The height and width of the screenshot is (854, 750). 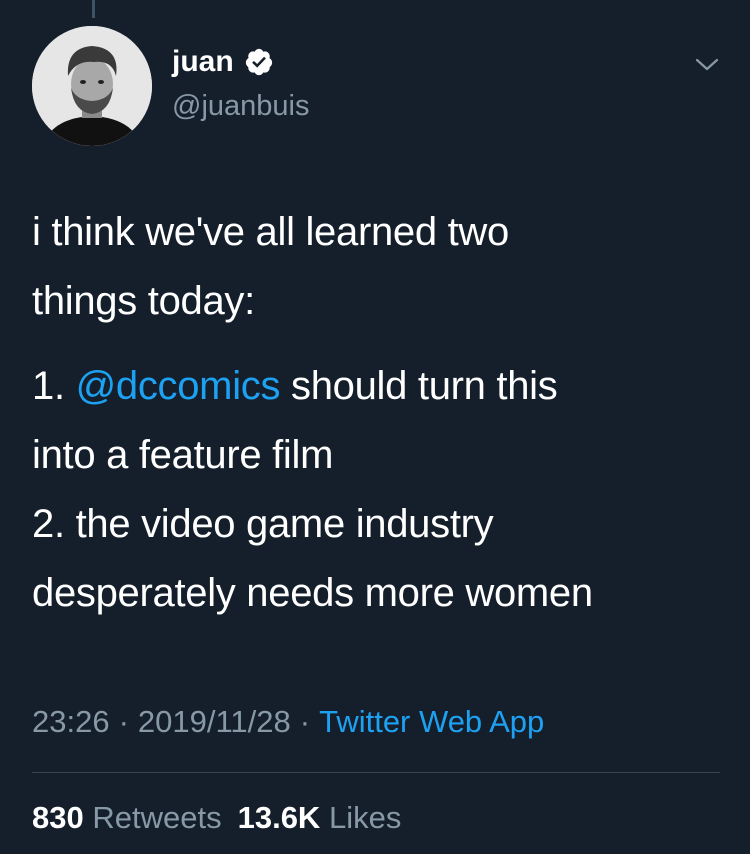 I want to click on tweet-source-link: Twitter Web App, so click(x=431, y=721).